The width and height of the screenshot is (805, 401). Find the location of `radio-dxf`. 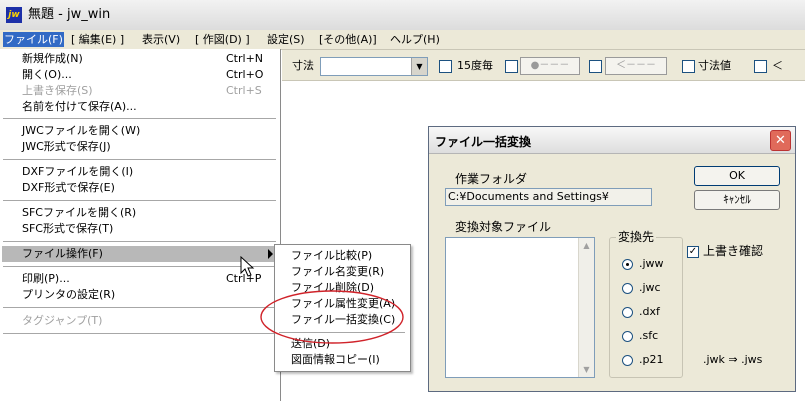

radio-dxf is located at coordinates (627, 312).